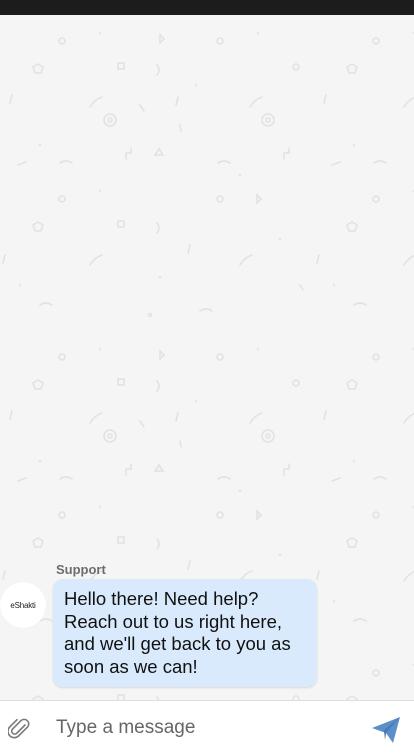 This screenshot has height=755, width=414. What do you see at coordinates (201, 728) in the screenshot?
I see `message-input` at bounding box center [201, 728].